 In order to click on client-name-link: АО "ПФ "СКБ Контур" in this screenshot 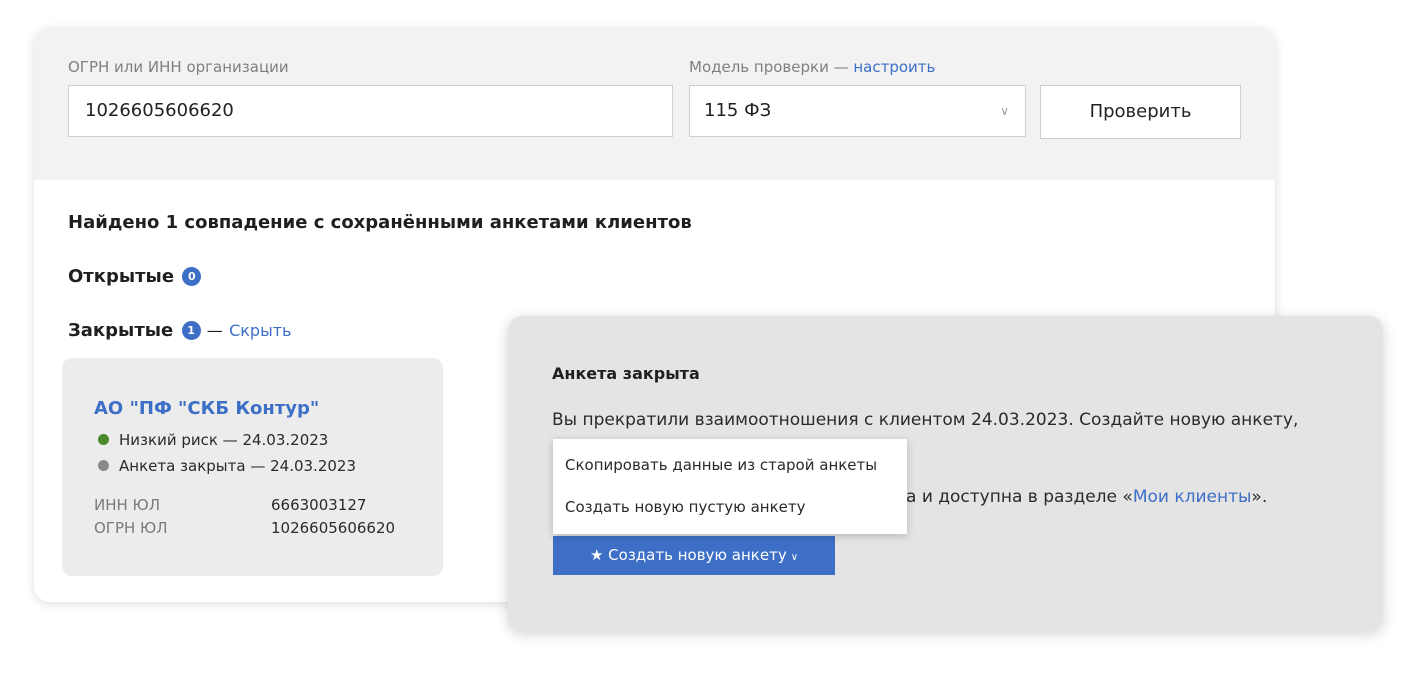, I will do `click(206, 408)`.